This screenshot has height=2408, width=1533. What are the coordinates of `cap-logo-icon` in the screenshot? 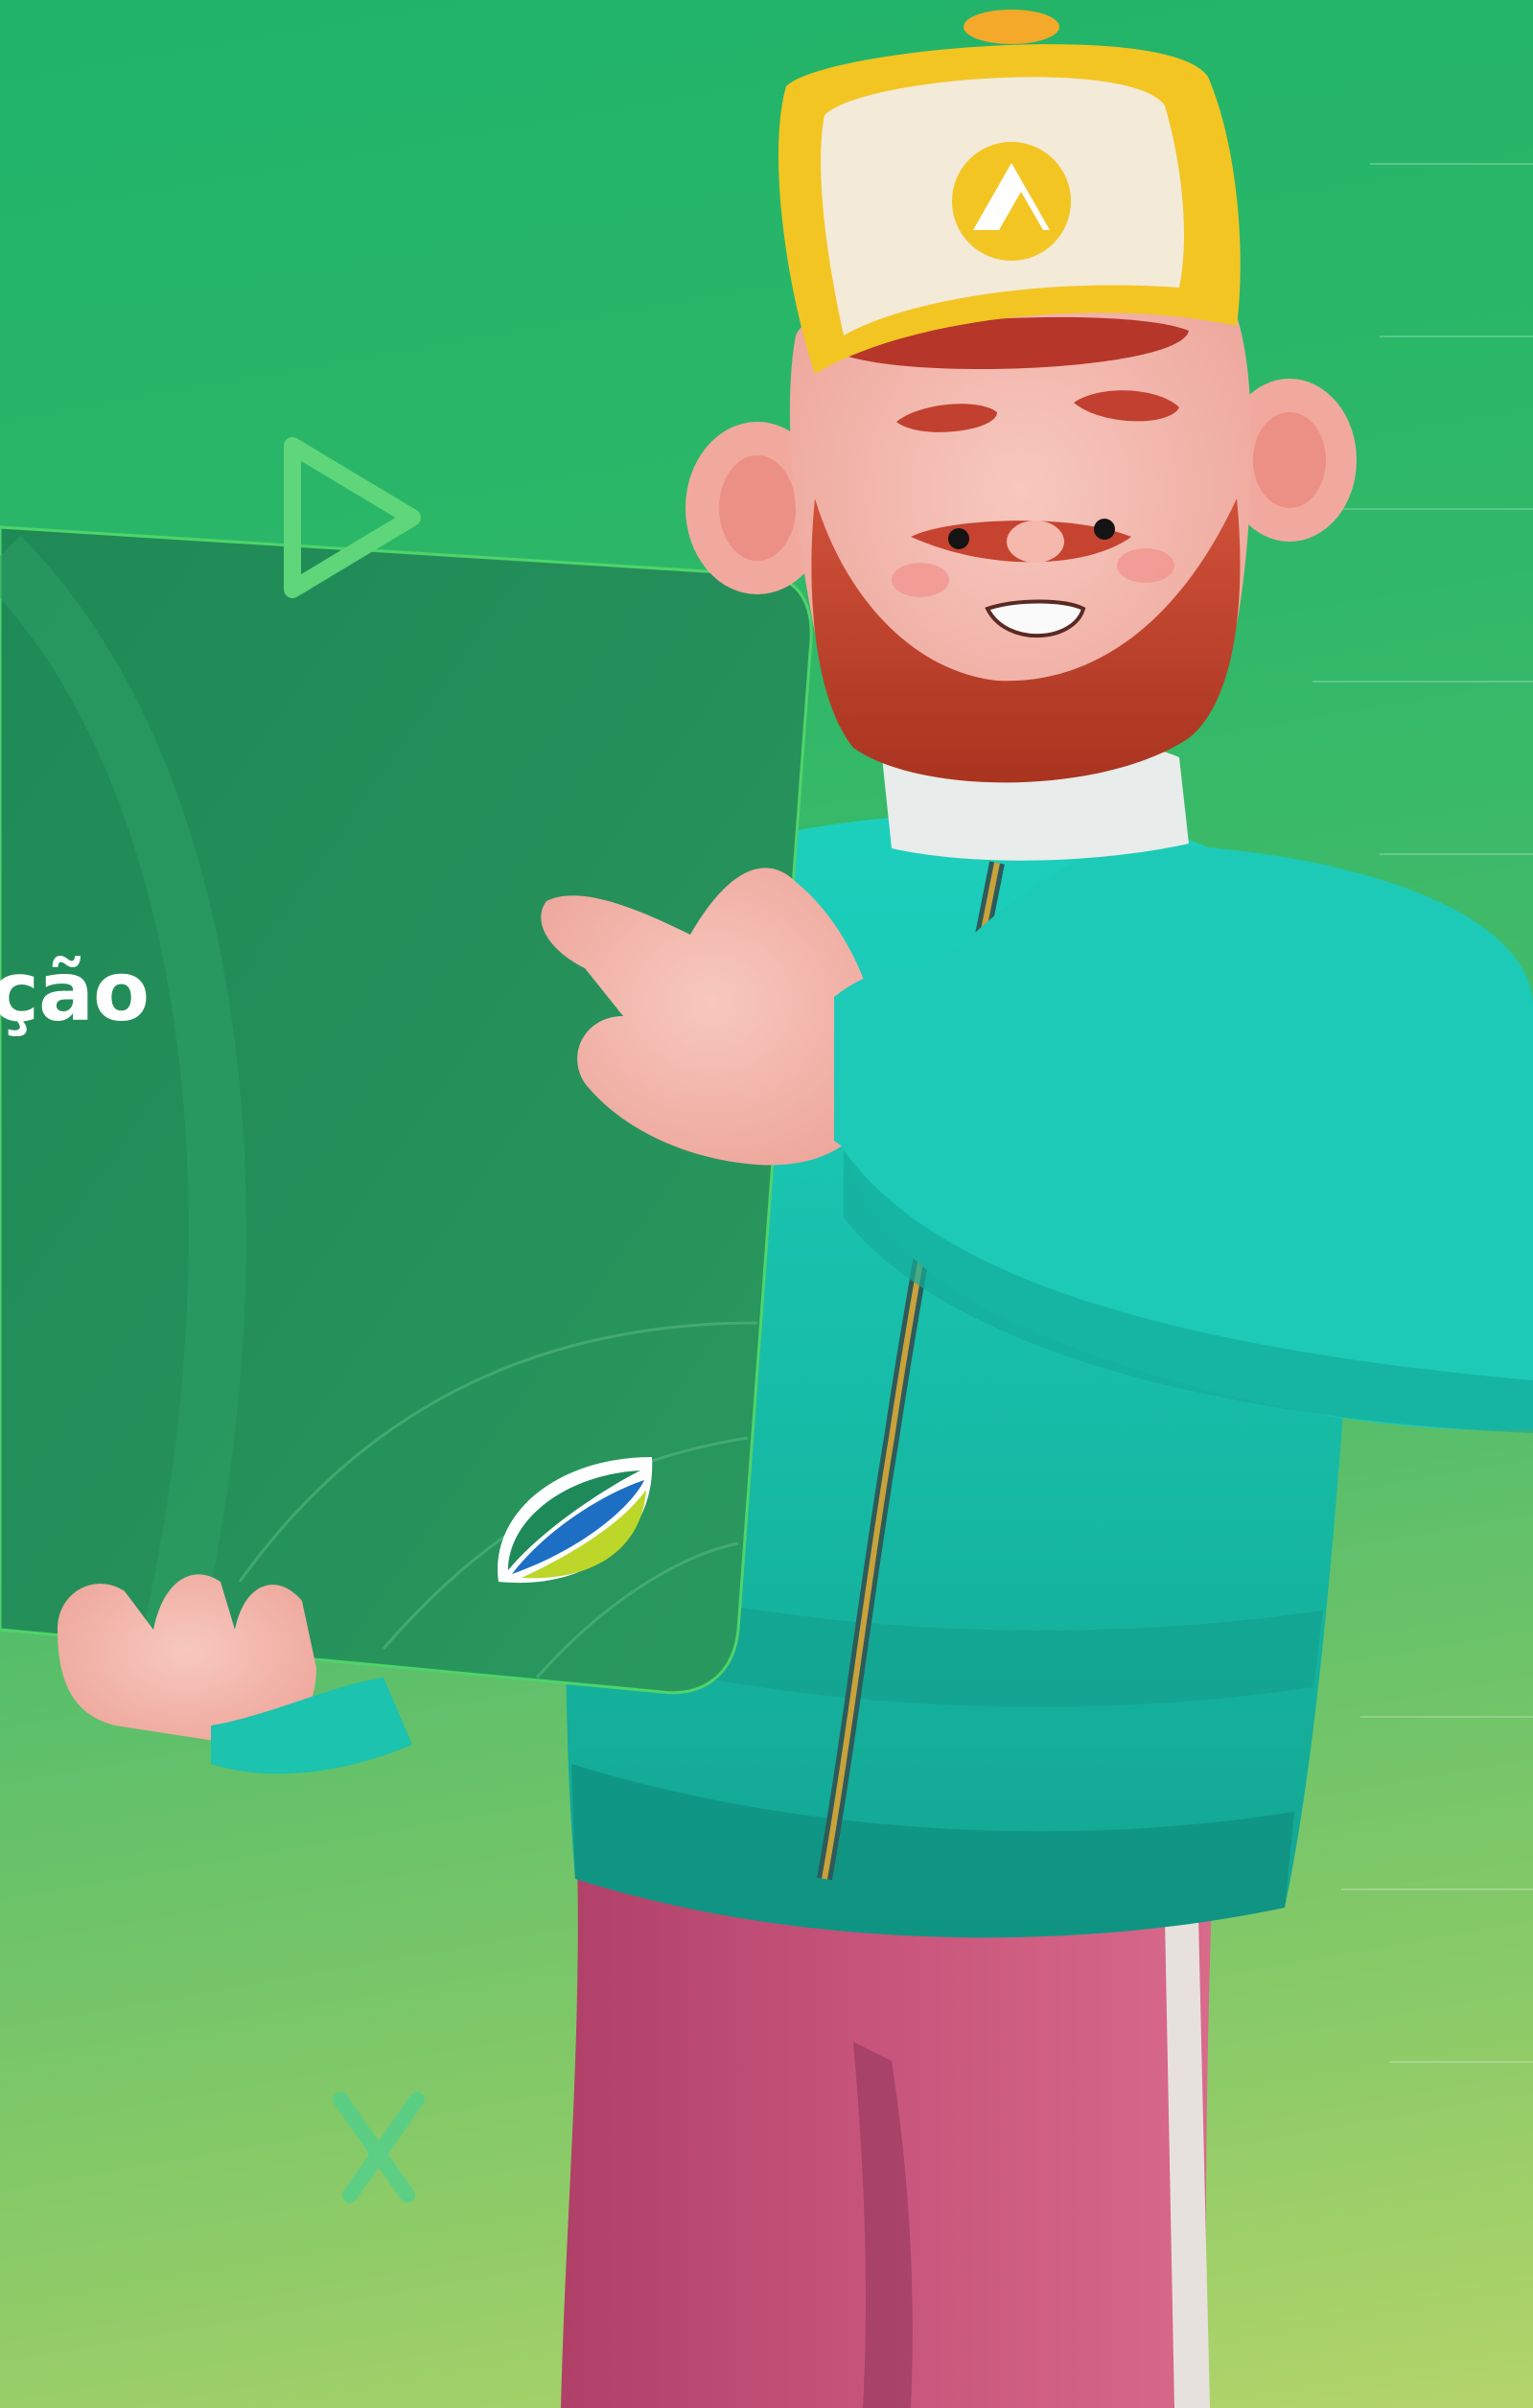 It's located at (1012, 201).